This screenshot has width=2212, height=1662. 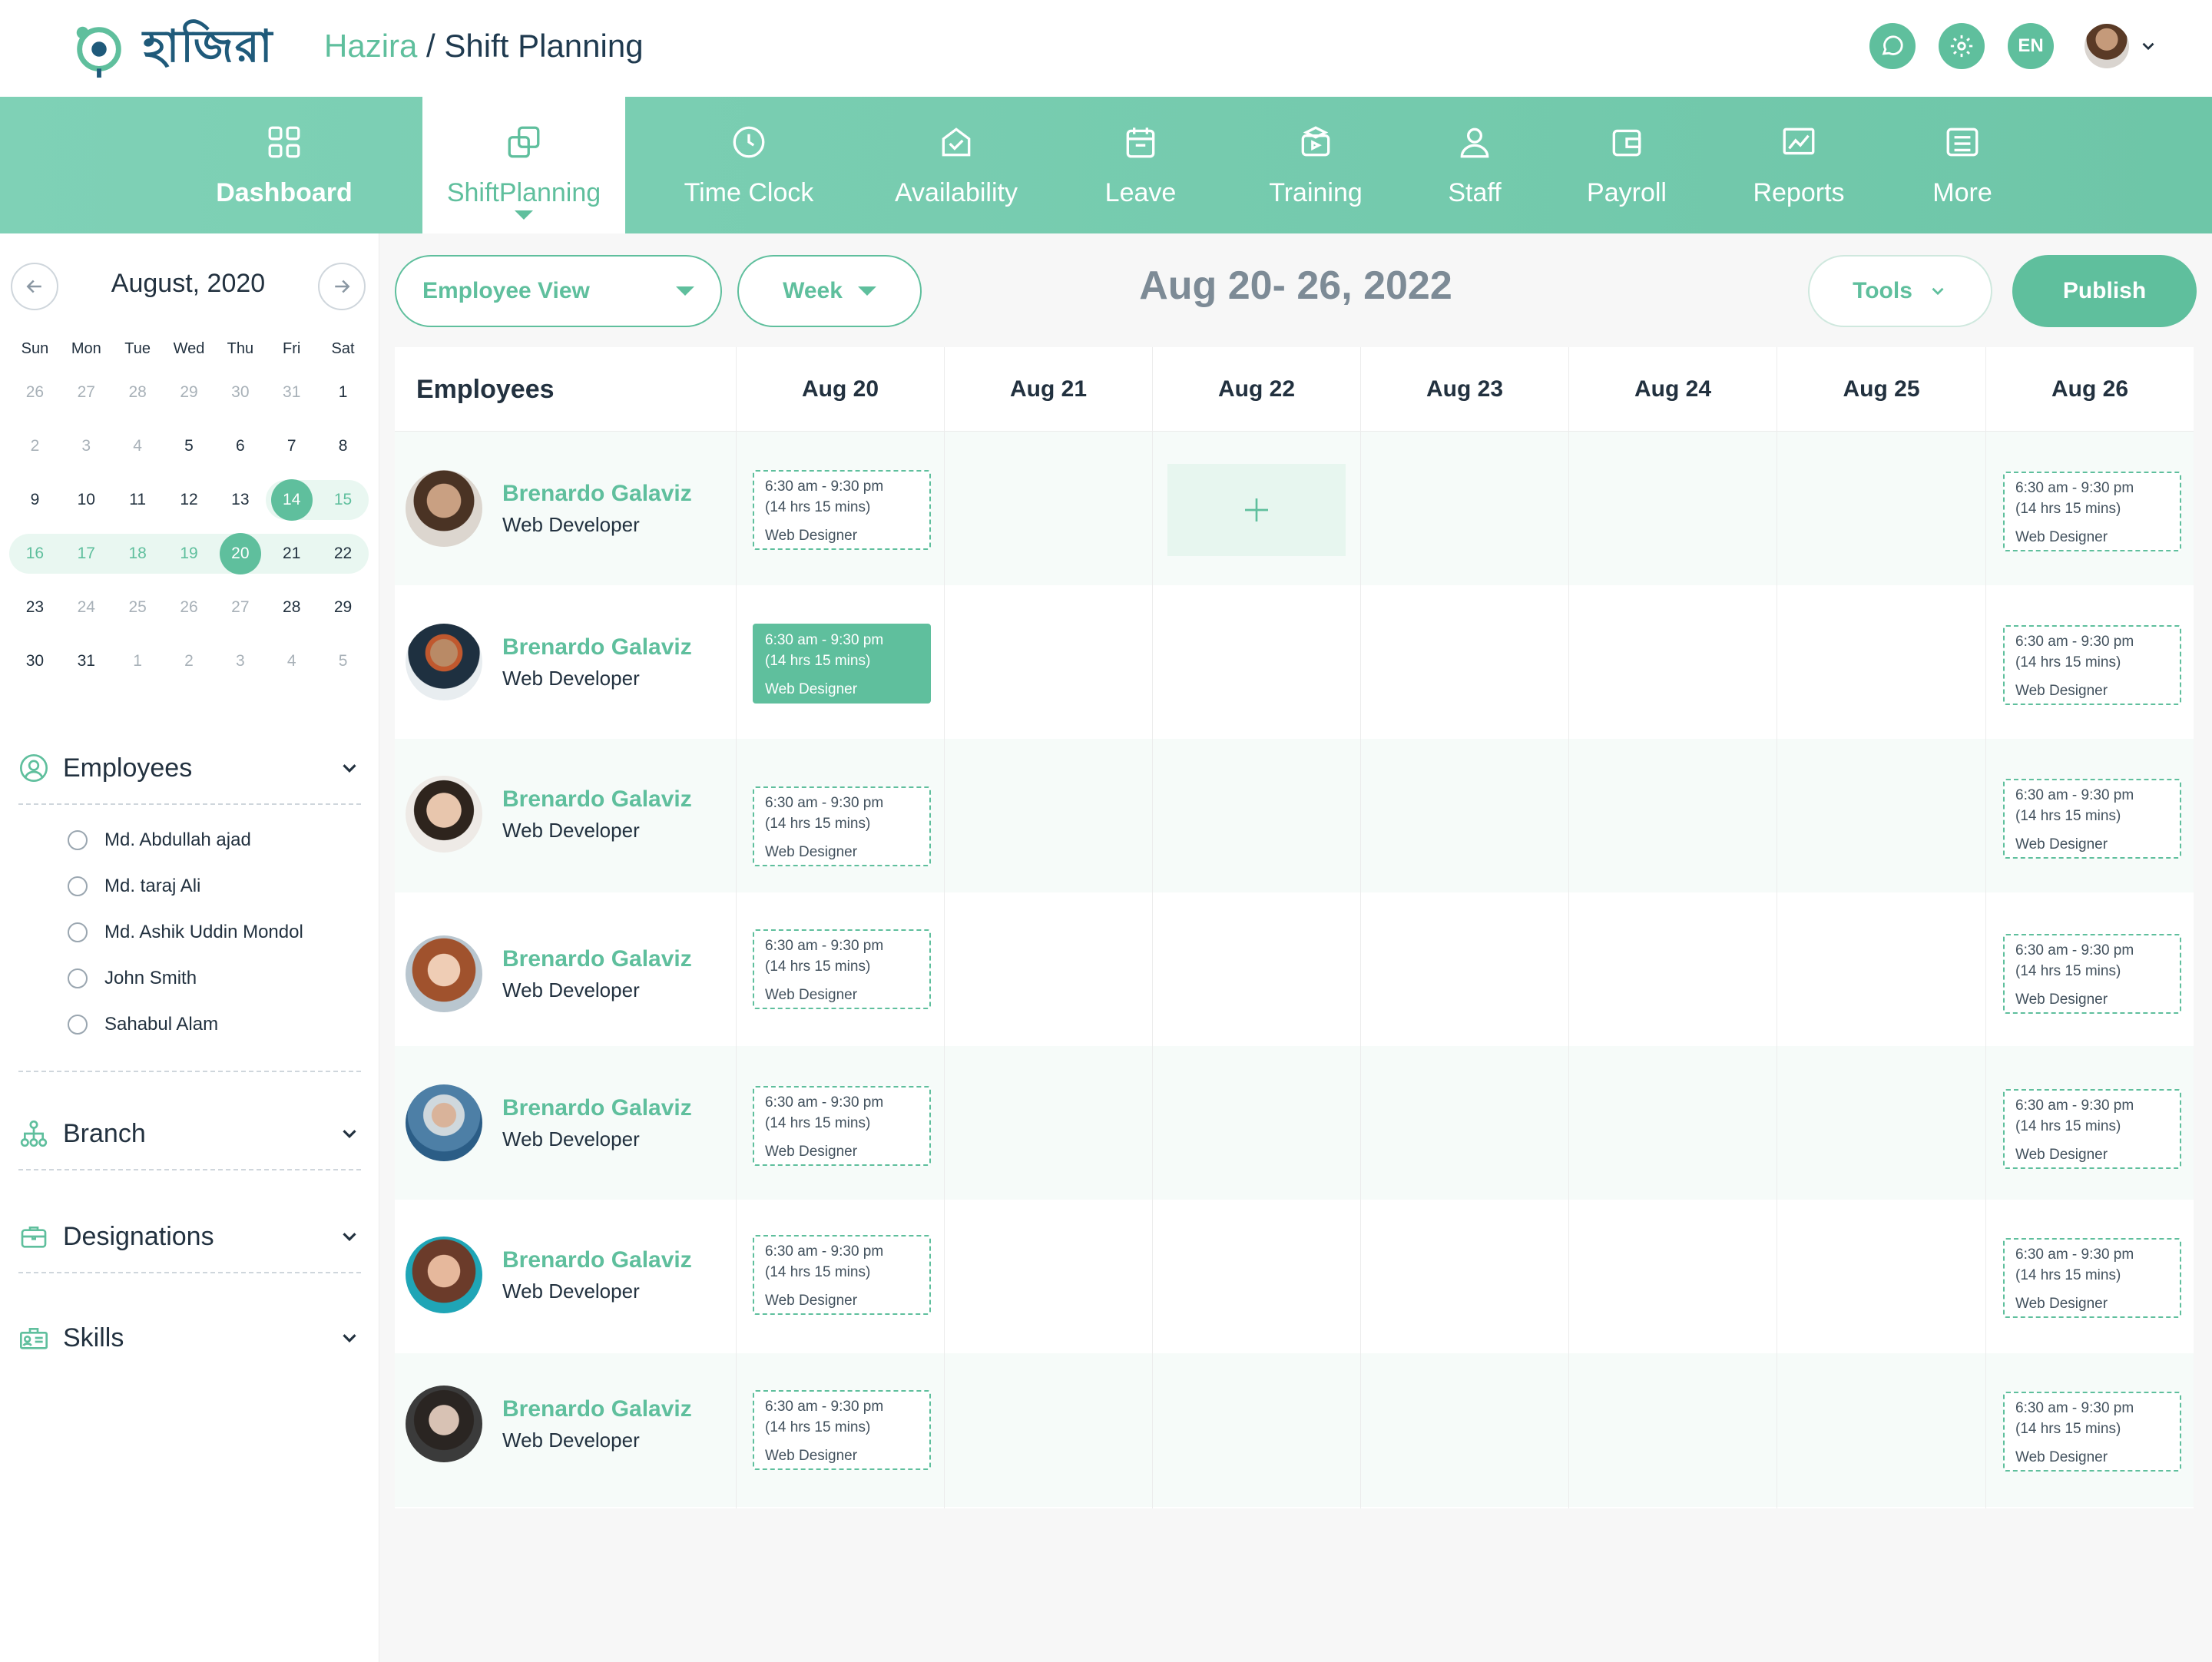 I want to click on calendar-day: 24, so click(x=87, y=607).